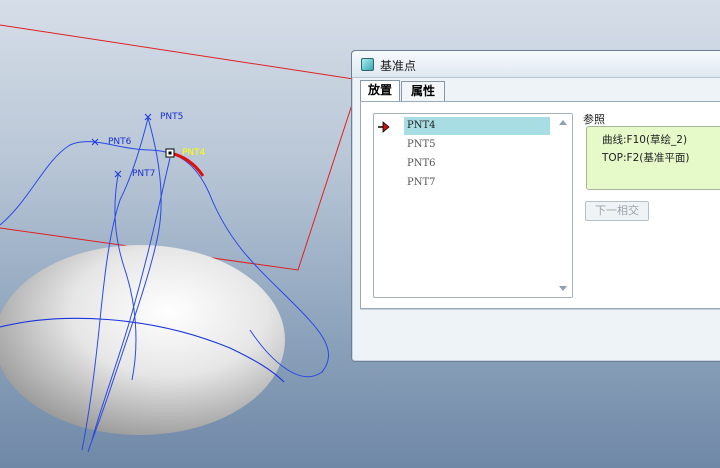  I want to click on dialog-titlebar: 基准点, so click(536, 64).